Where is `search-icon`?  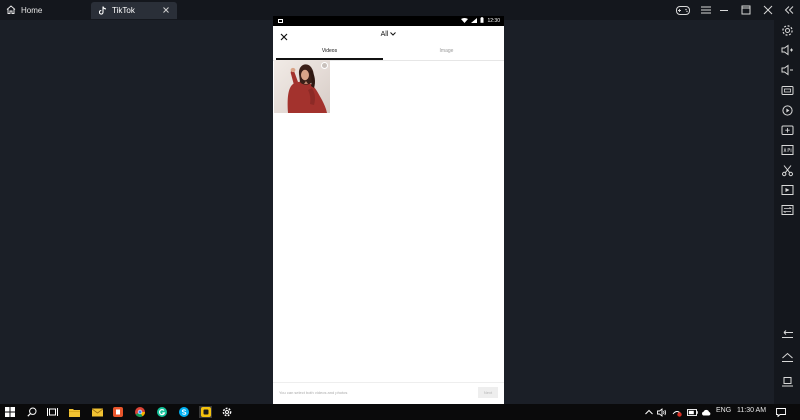
search-icon is located at coordinates (32, 412).